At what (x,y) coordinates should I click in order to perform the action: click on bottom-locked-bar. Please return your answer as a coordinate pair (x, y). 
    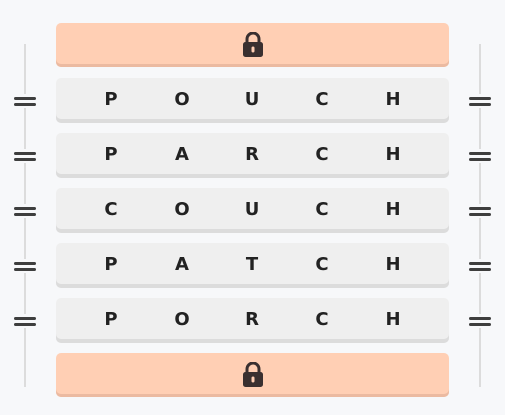
    Looking at the image, I should click on (252, 375).